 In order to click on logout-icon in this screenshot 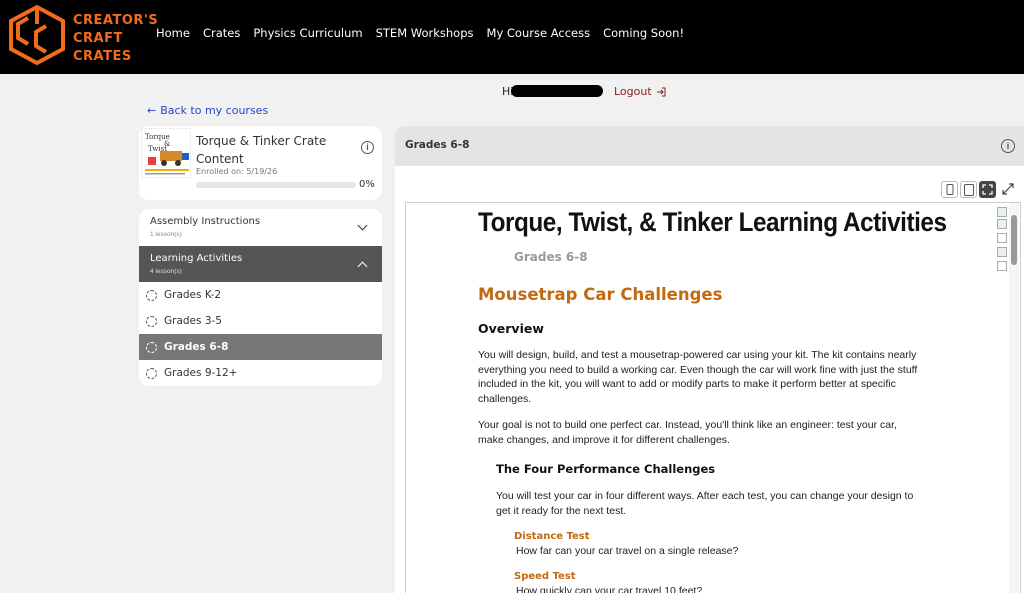, I will do `click(661, 91)`.